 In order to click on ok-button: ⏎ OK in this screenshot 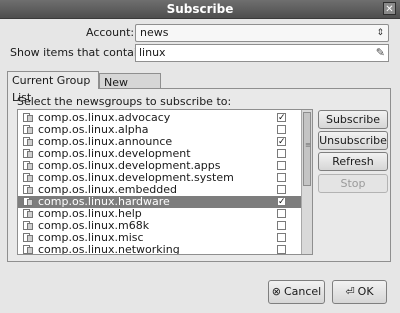, I will do `click(359, 292)`.